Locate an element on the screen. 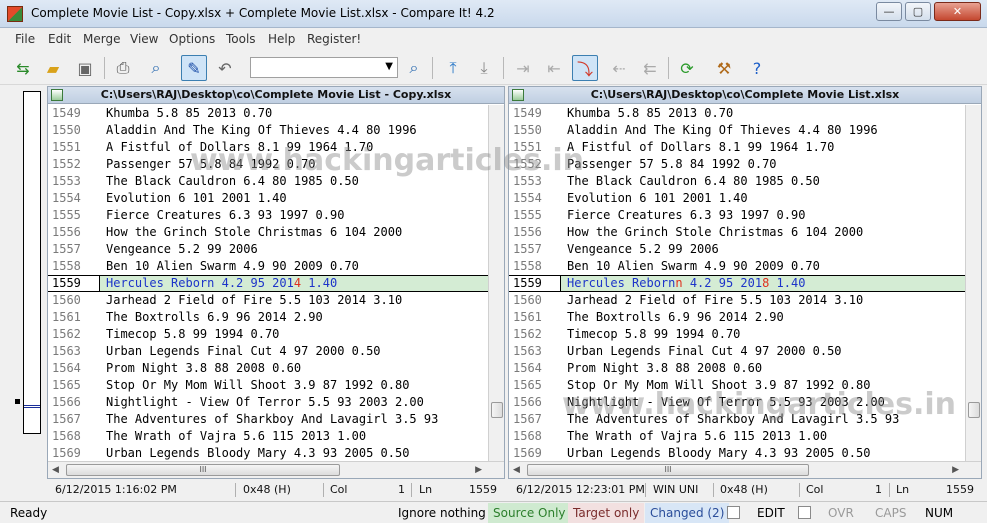  right-horizontal-scrollbar: ◀ III ▶ is located at coordinates (745, 469).